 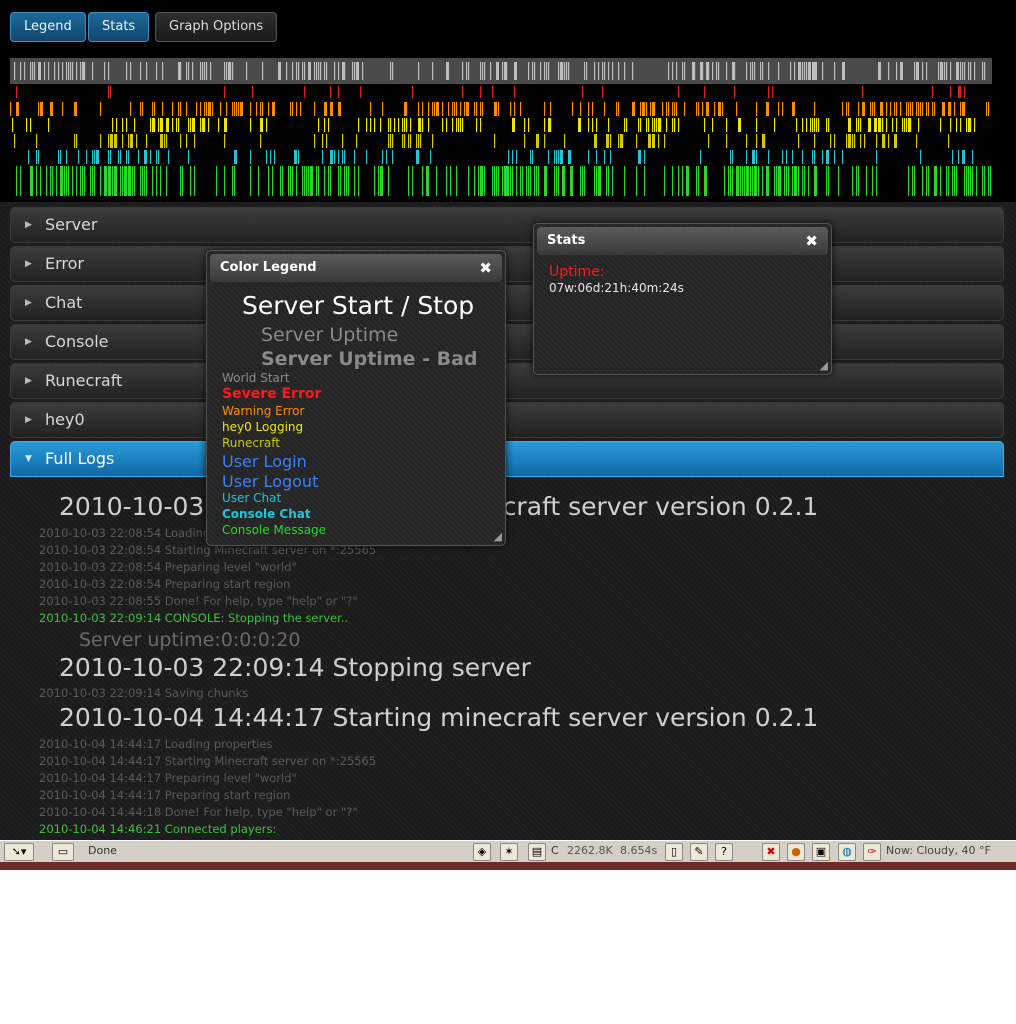 What do you see at coordinates (272, 394) in the screenshot?
I see `legend-severe-error: Severe Error` at bounding box center [272, 394].